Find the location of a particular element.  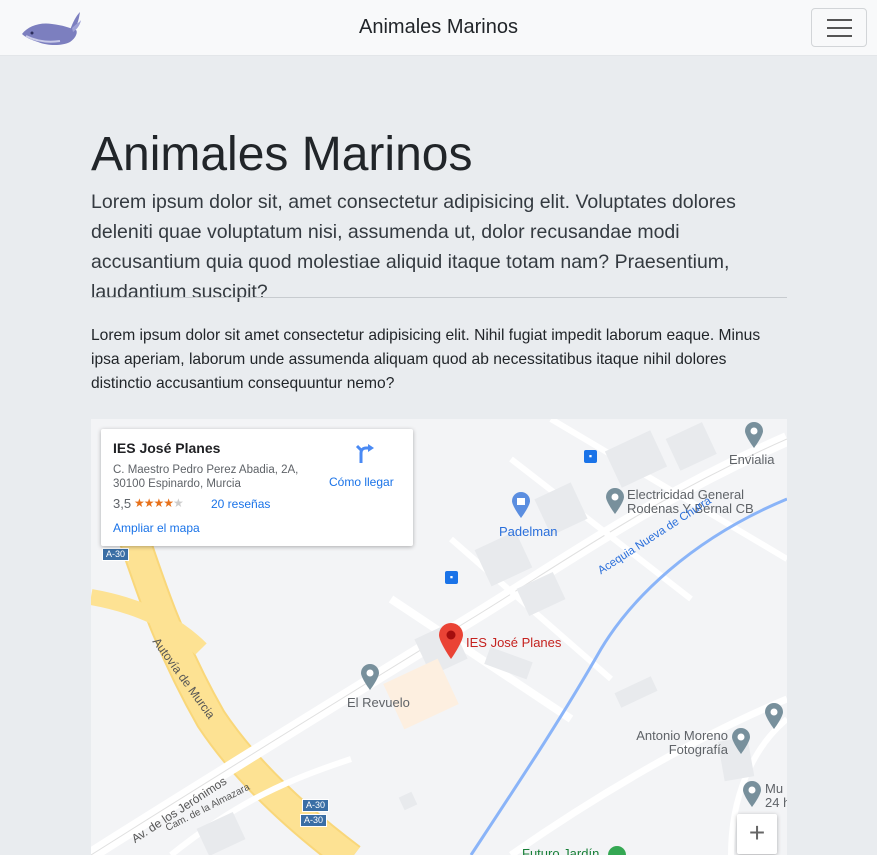

reviews-link: 20 reseñas is located at coordinates (240, 504).